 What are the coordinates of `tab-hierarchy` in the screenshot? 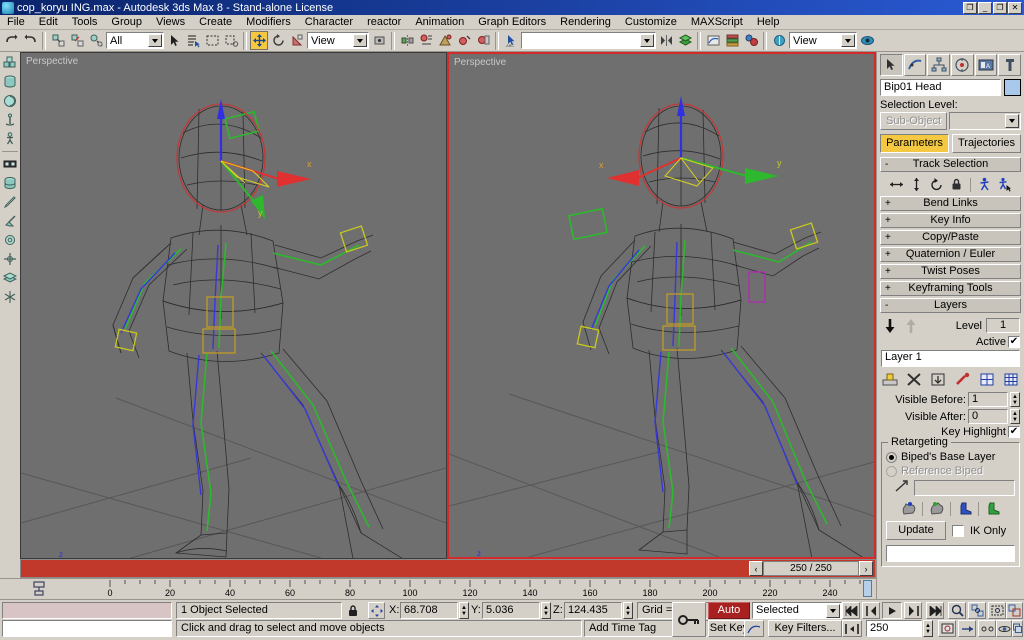 It's located at (939, 65).